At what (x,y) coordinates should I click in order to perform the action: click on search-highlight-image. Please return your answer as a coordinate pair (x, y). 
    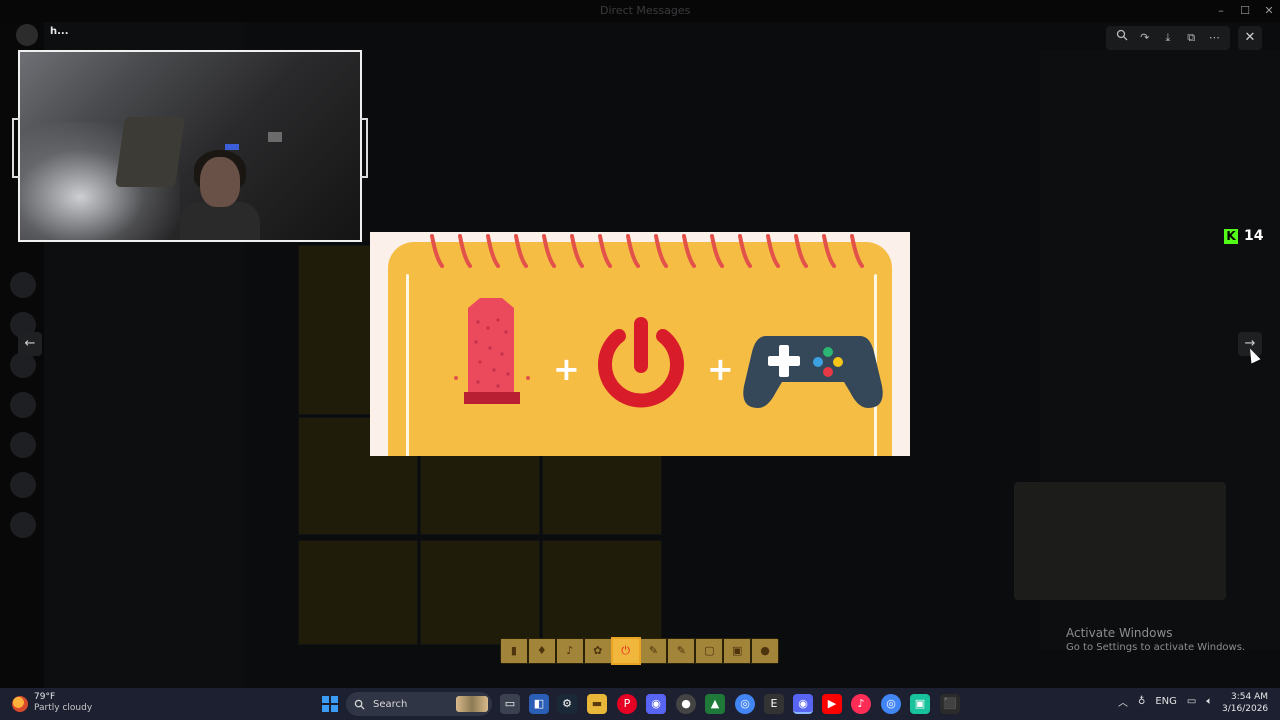
    Looking at the image, I should click on (472, 704).